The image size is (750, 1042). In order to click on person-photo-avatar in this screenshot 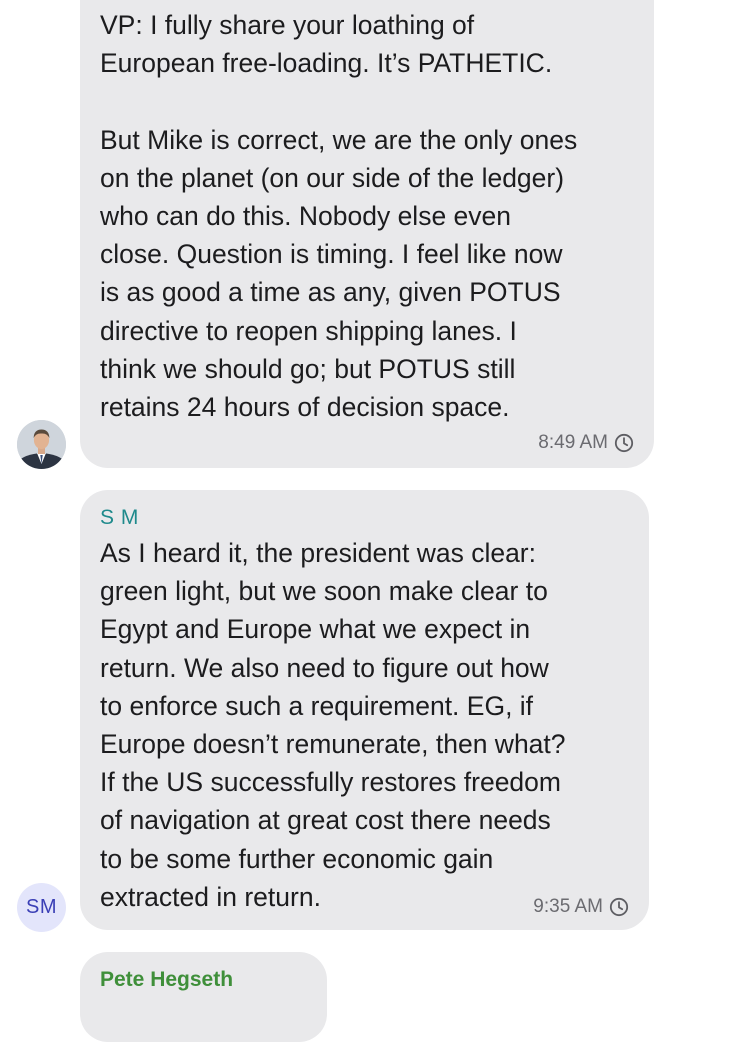, I will do `click(41, 444)`.